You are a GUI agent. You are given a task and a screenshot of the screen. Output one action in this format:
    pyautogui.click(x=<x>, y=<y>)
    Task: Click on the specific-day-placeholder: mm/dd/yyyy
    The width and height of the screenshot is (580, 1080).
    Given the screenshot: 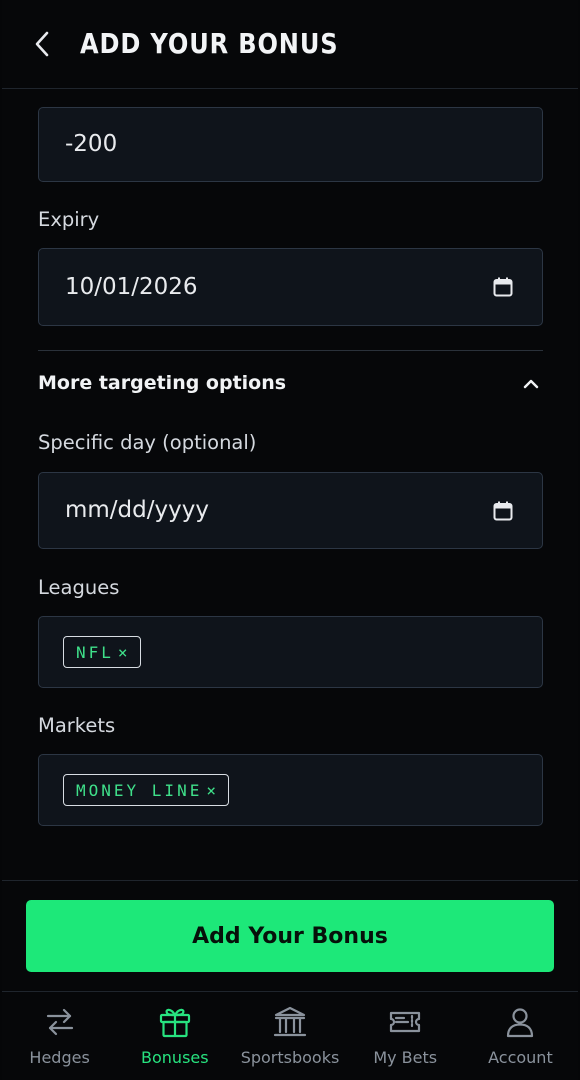 What is the action you would take?
    pyautogui.click(x=137, y=510)
    